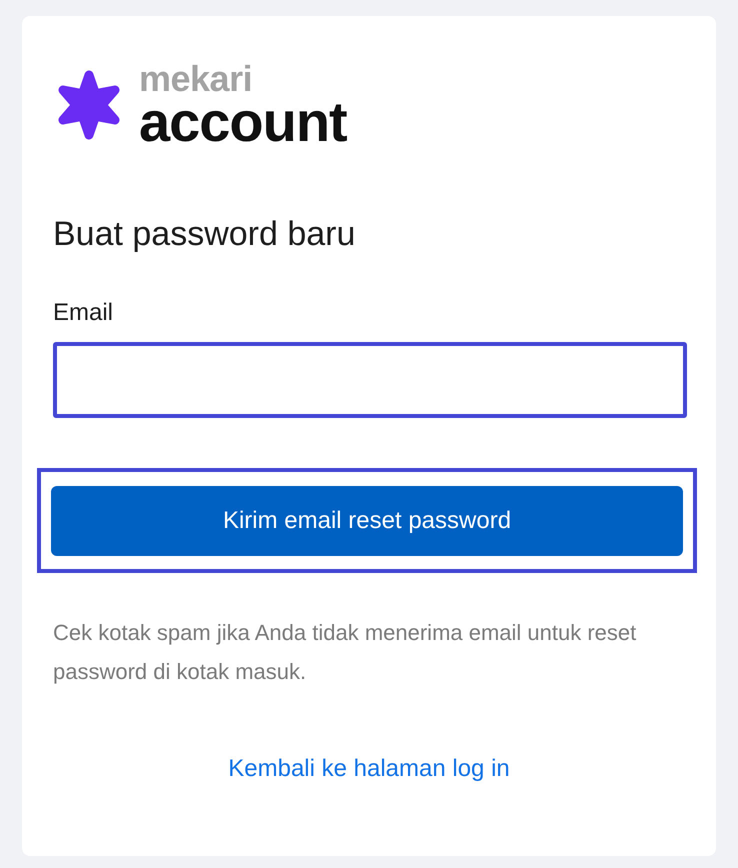 The width and height of the screenshot is (738, 868). What do you see at coordinates (196, 79) in the screenshot?
I see `brand-name: mekari` at bounding box center [196, 79].